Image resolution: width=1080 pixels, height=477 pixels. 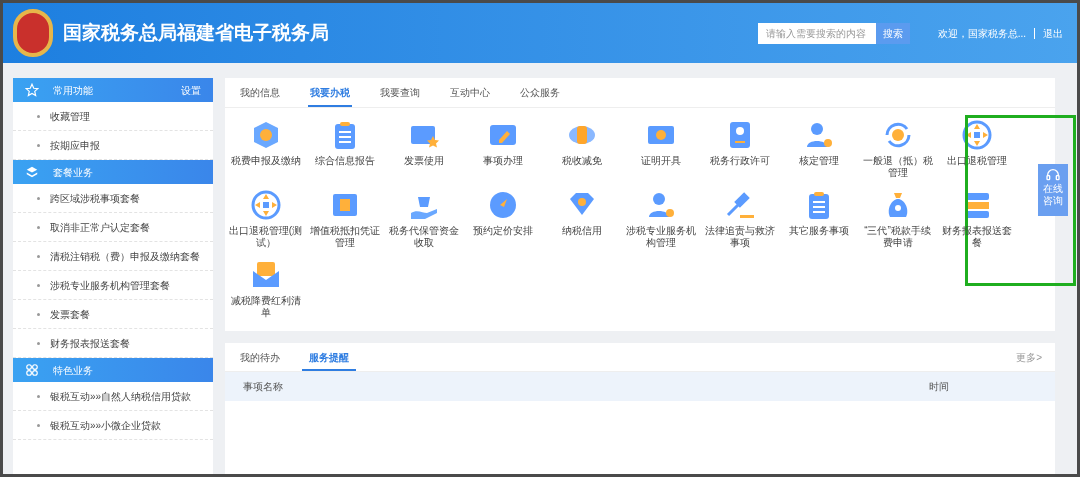 I want to click on column-header: 事项名称, so click(x=263, y=387).